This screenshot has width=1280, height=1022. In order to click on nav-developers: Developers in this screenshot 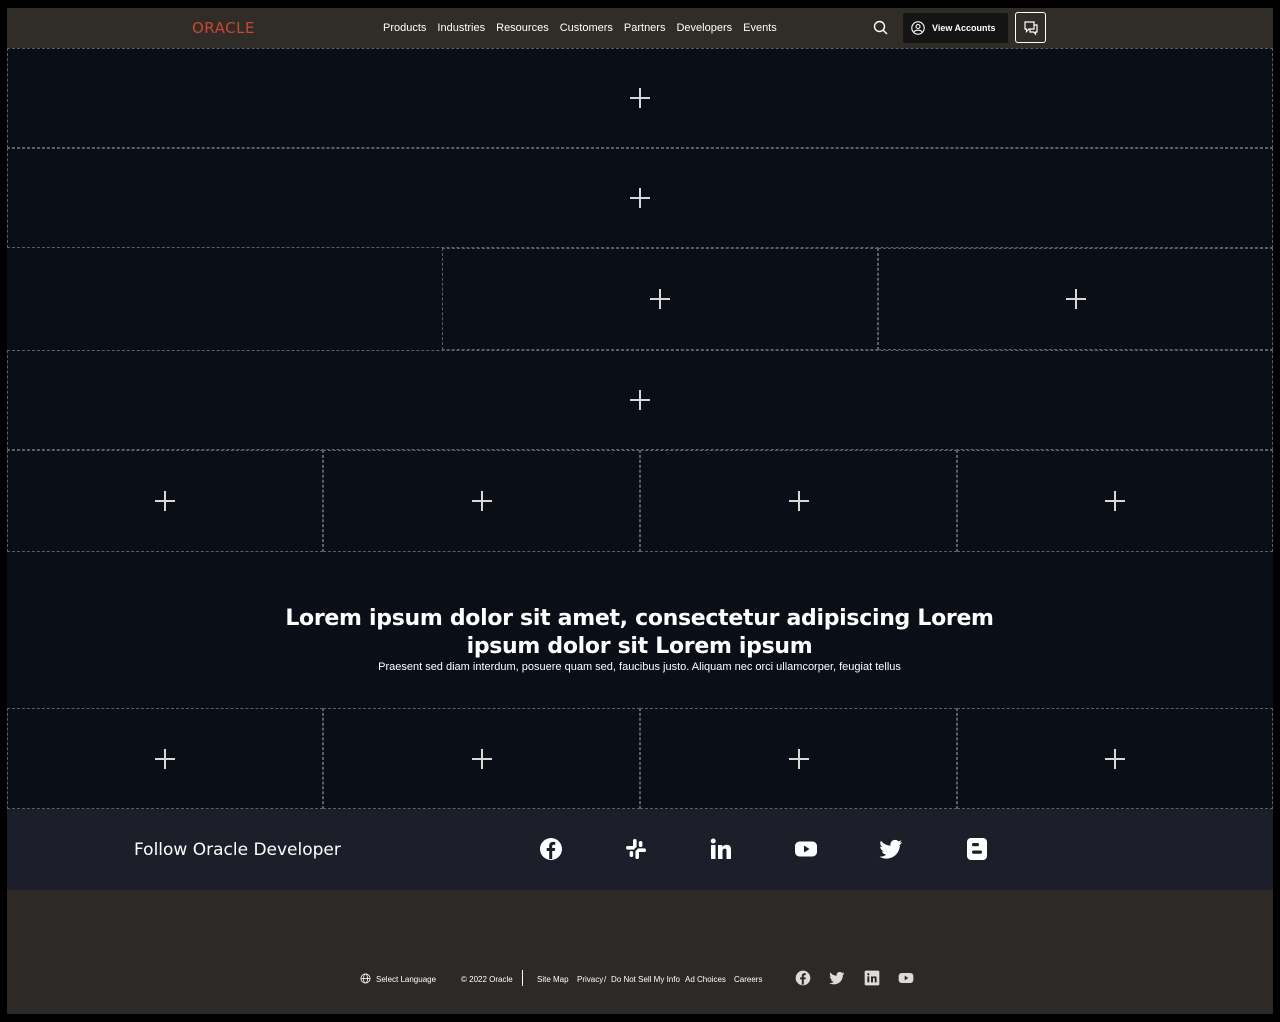, I will do `click(704, 28)`.